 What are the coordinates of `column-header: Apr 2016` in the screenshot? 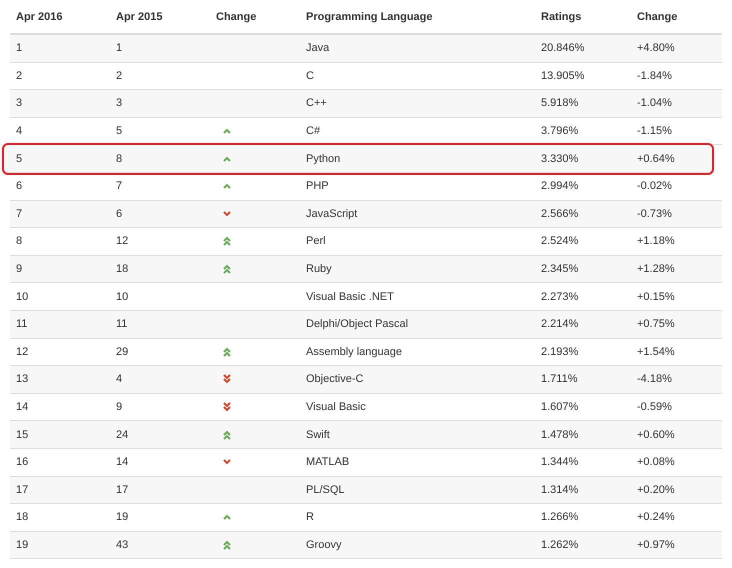 It's located at (39, 16).